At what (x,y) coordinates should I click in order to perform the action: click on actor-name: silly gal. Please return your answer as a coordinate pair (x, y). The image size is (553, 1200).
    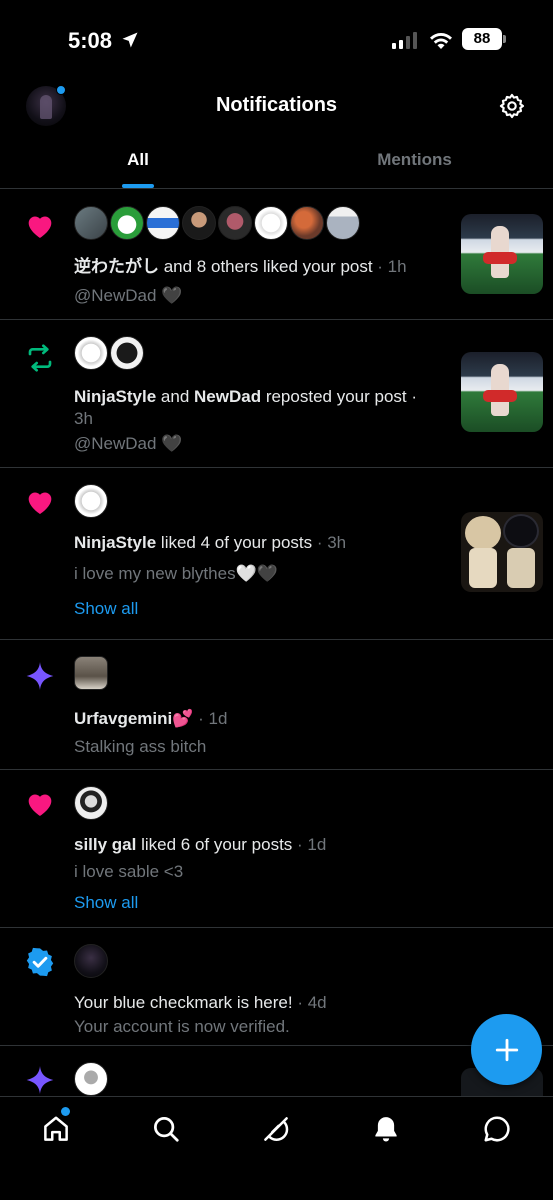
    Looking at the image, I should click on (105, 844).